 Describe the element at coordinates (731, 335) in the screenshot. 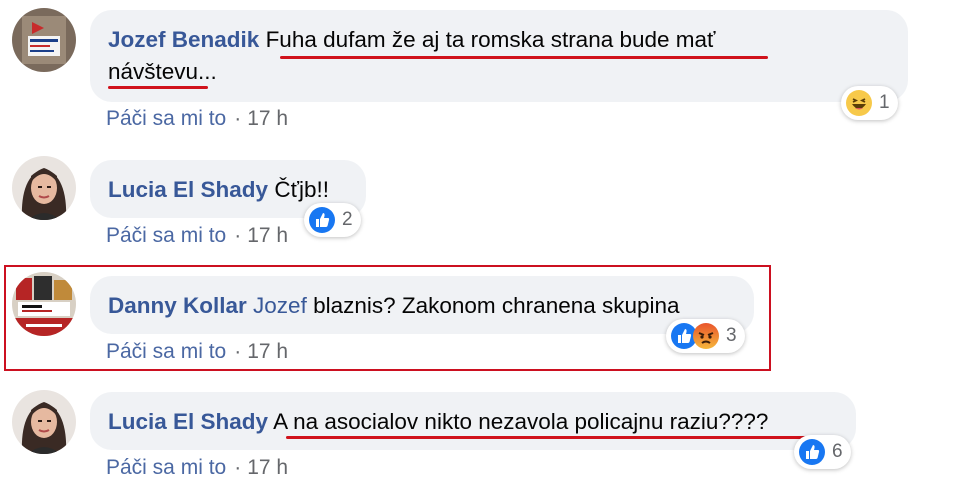

I see `reaction-count: 3` at that location.